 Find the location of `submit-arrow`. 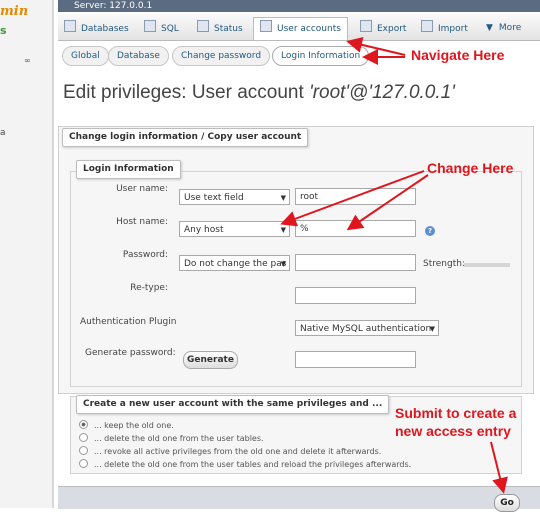

submit-arrow is located at coordinates (499, 467).